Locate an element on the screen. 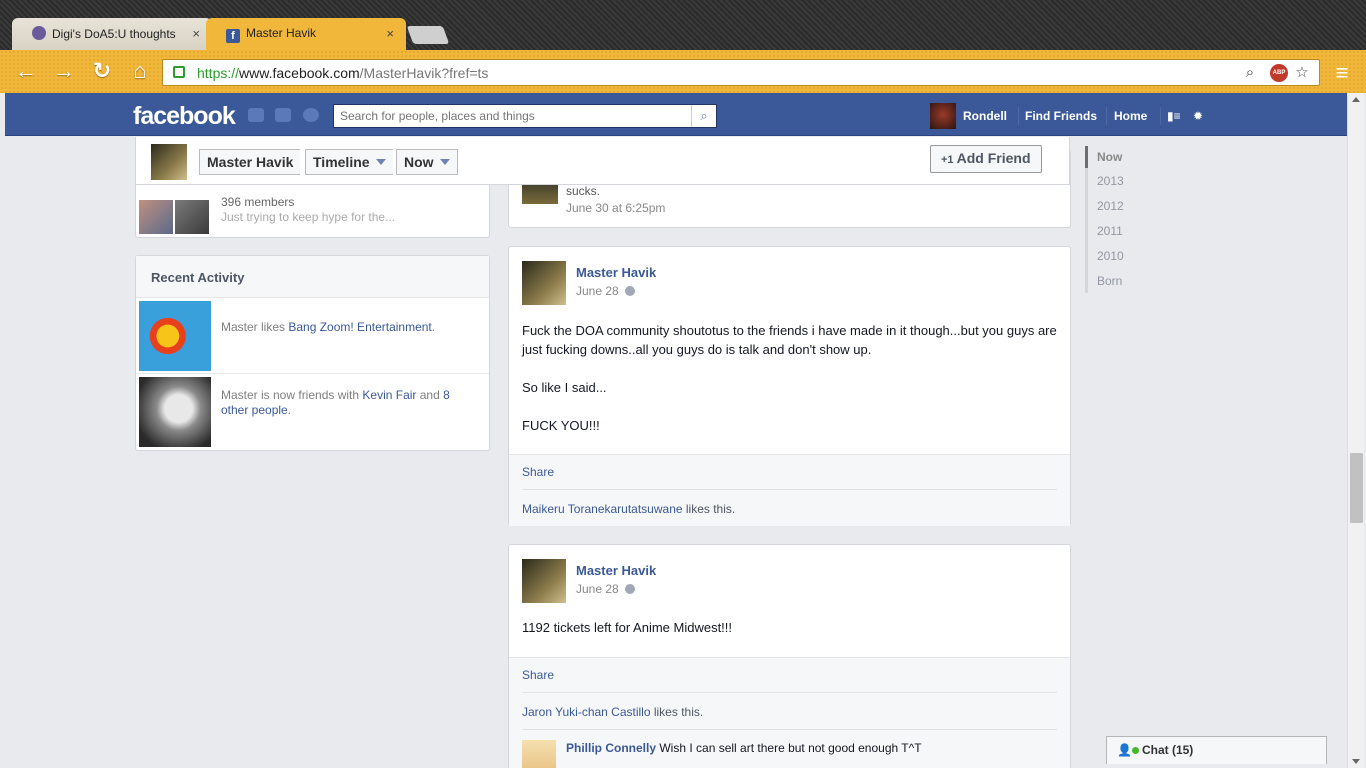 This screenshot has height=768, width=1366. search-box: ⌕ is located at coordinates (525, 116).